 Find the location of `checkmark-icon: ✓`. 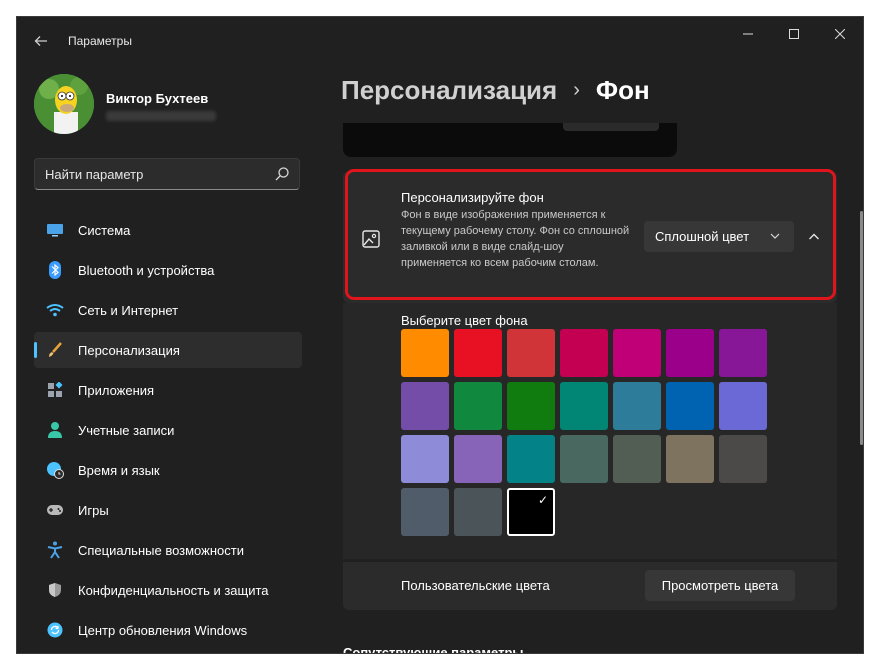

checkmark-icon: ✓ is located at coordinates (542, 500).